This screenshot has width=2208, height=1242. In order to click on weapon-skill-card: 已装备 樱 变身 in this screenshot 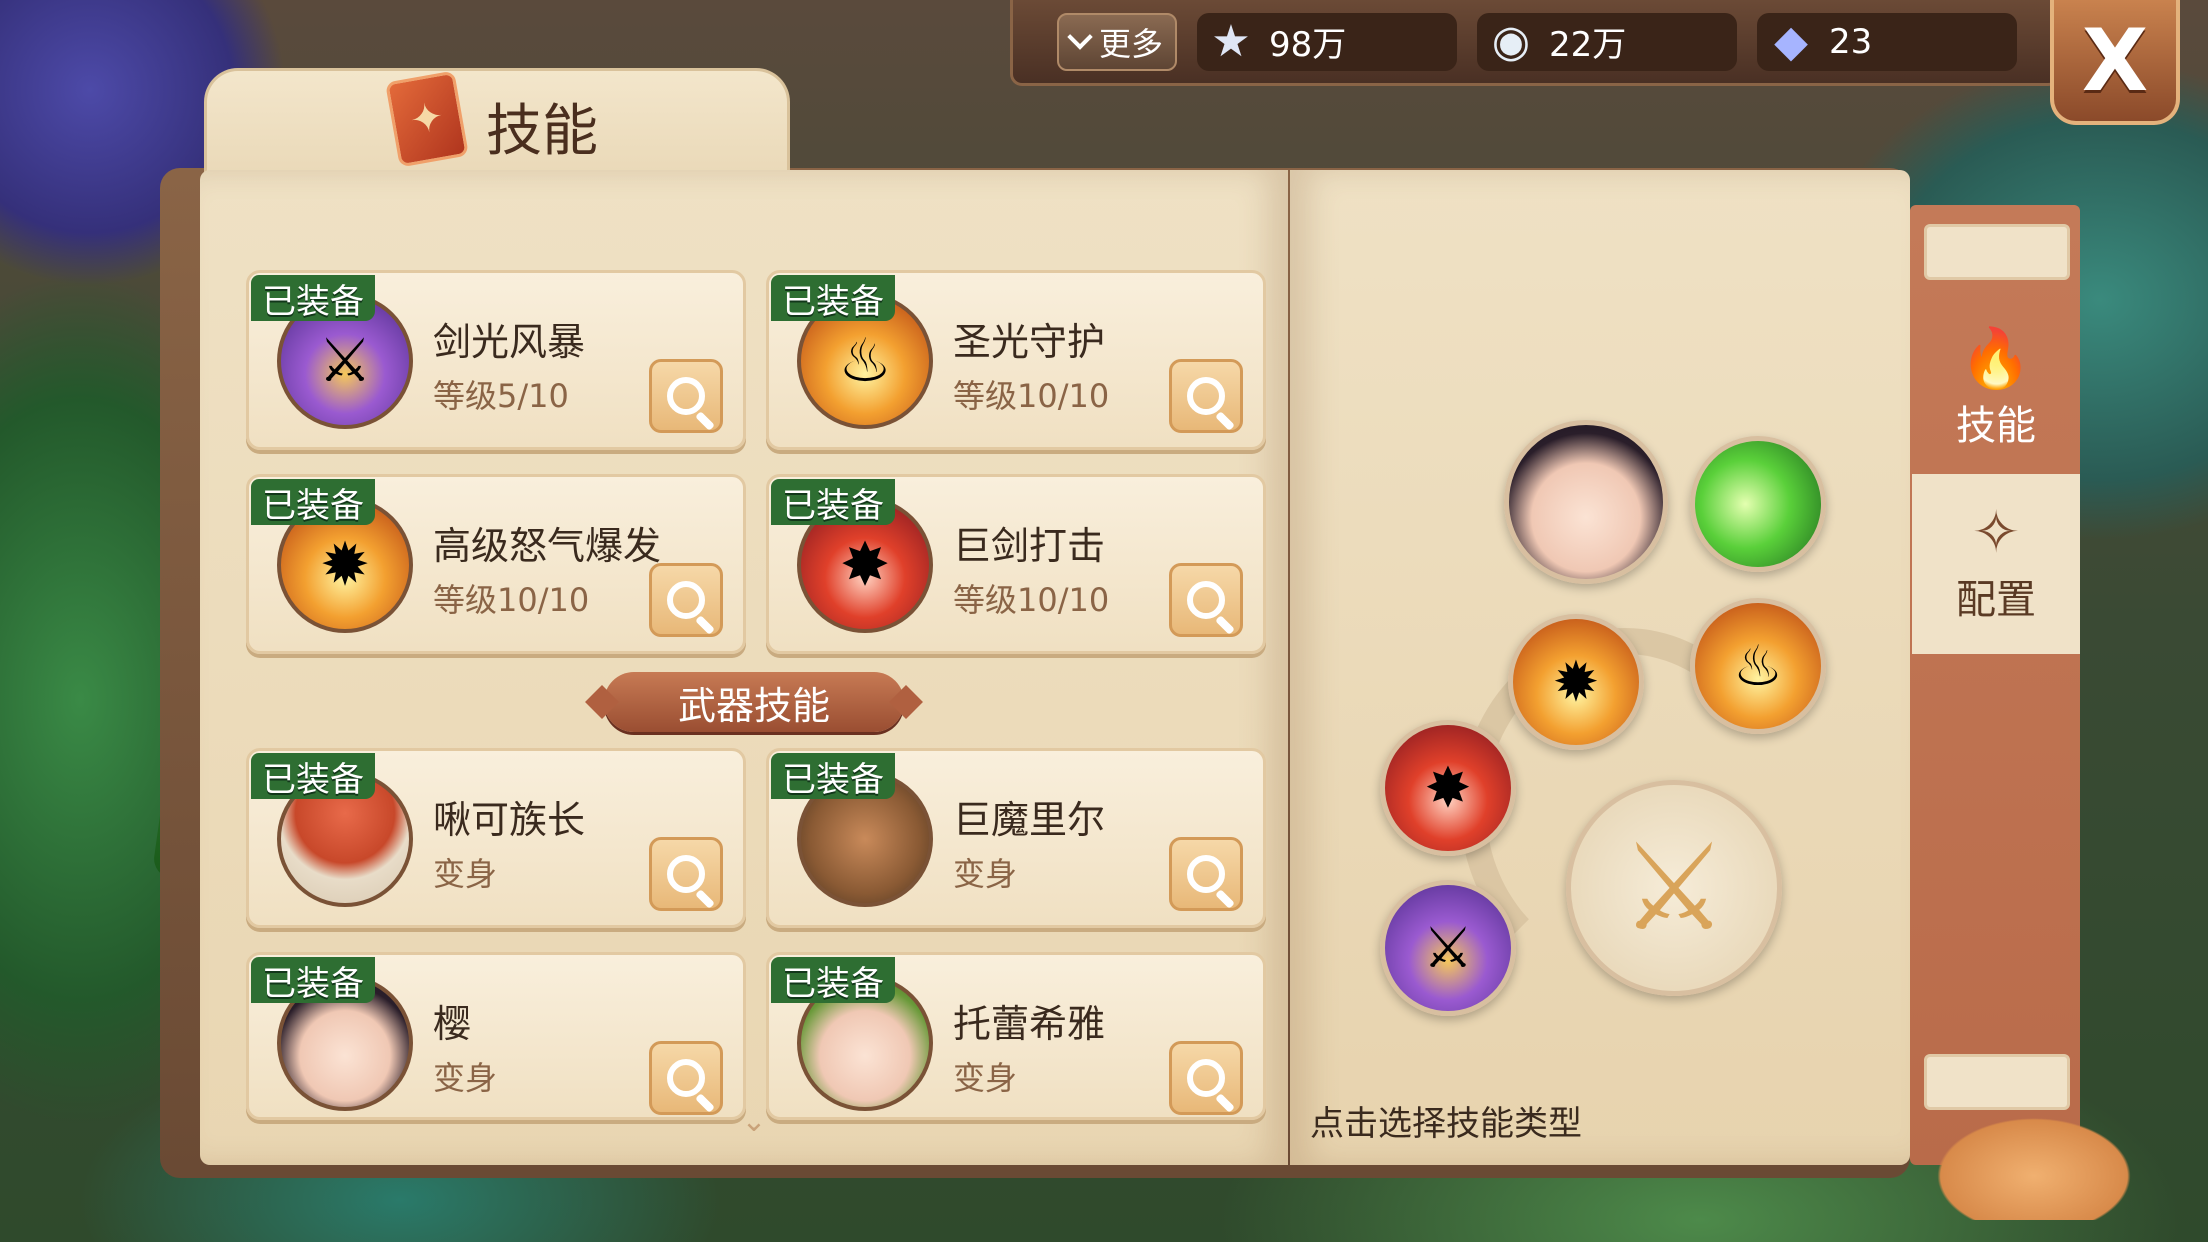, I will do `click(496, 1036)`.